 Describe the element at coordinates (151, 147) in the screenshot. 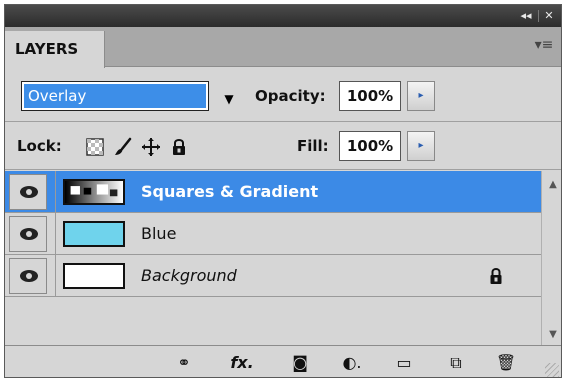

I see `lock-position-icon` at that location.